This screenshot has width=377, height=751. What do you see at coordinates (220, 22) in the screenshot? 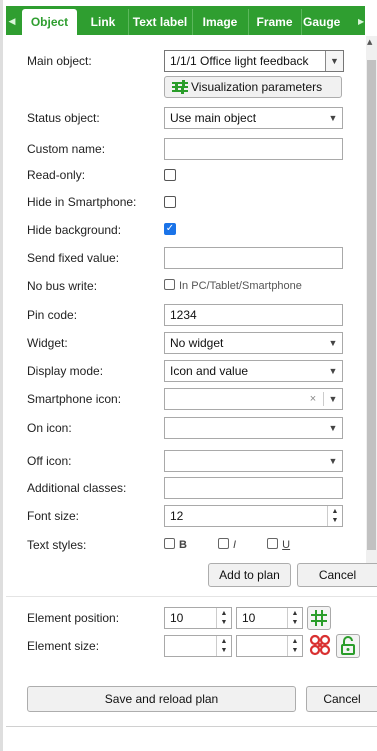
I see `tab-image: Image` at bounding box center [220, 22].